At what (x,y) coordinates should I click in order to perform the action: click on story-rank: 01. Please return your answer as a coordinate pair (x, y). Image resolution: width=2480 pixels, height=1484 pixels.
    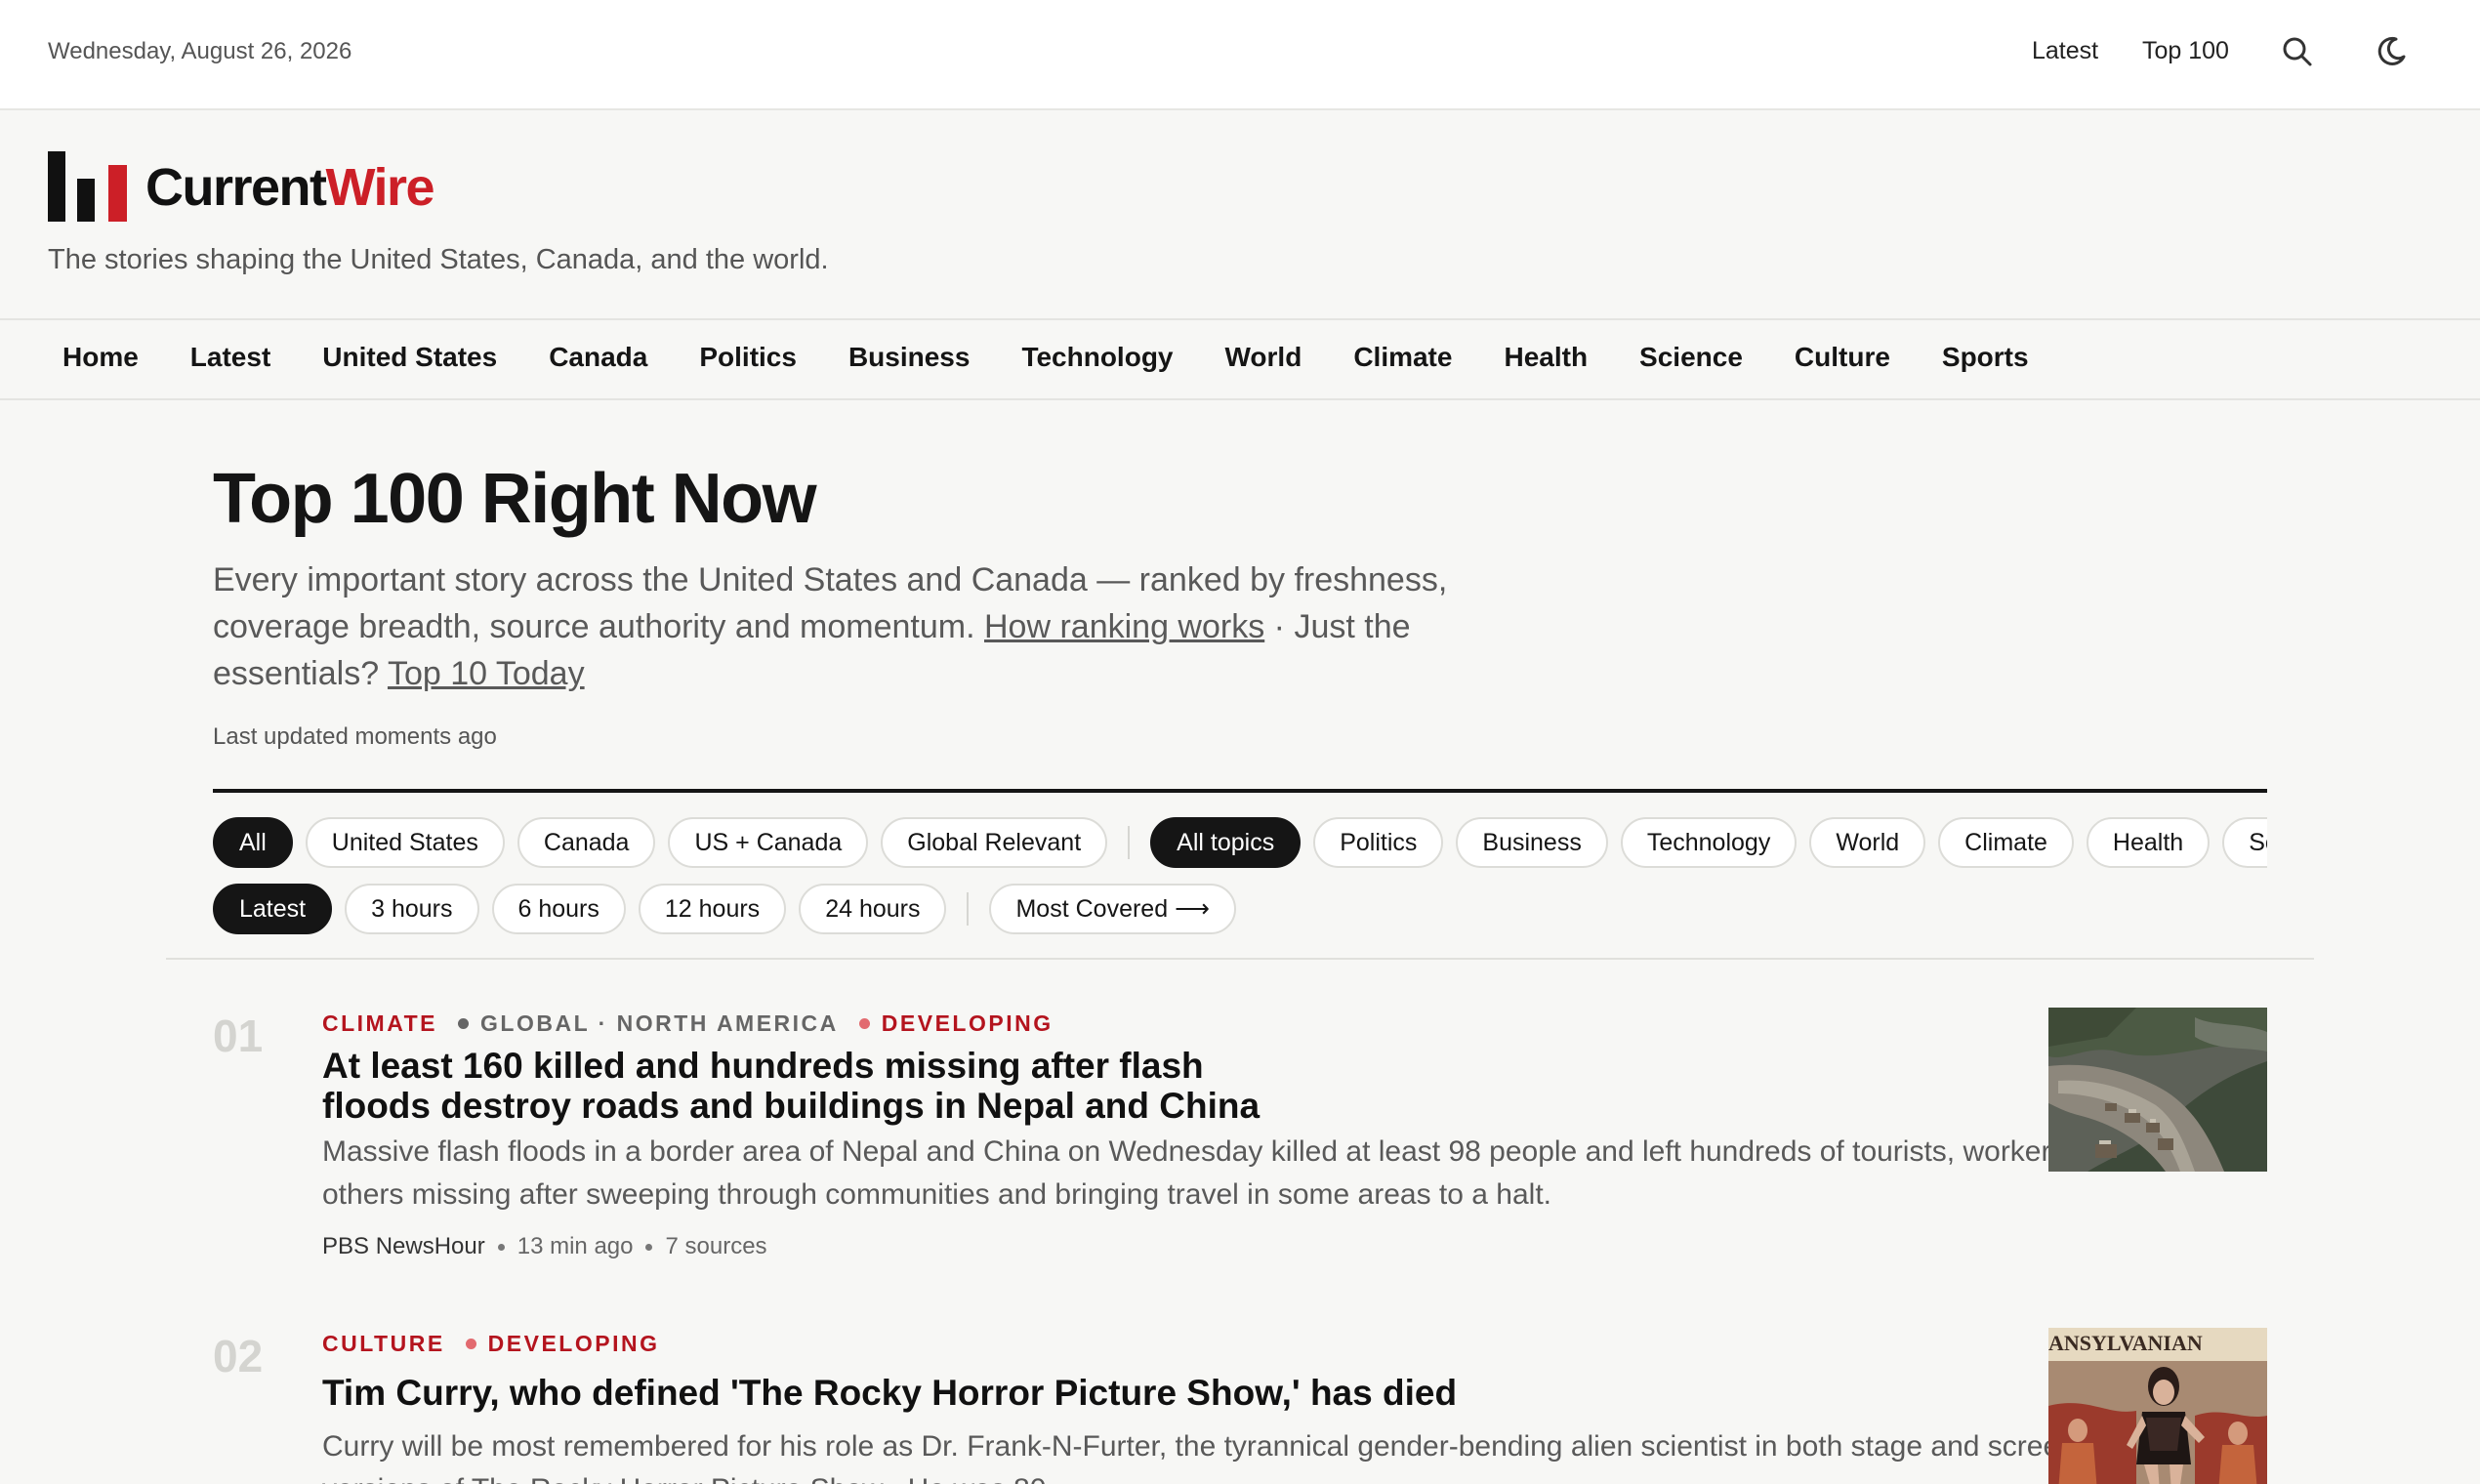
    Looking at the image, I should click on (238, 1036).